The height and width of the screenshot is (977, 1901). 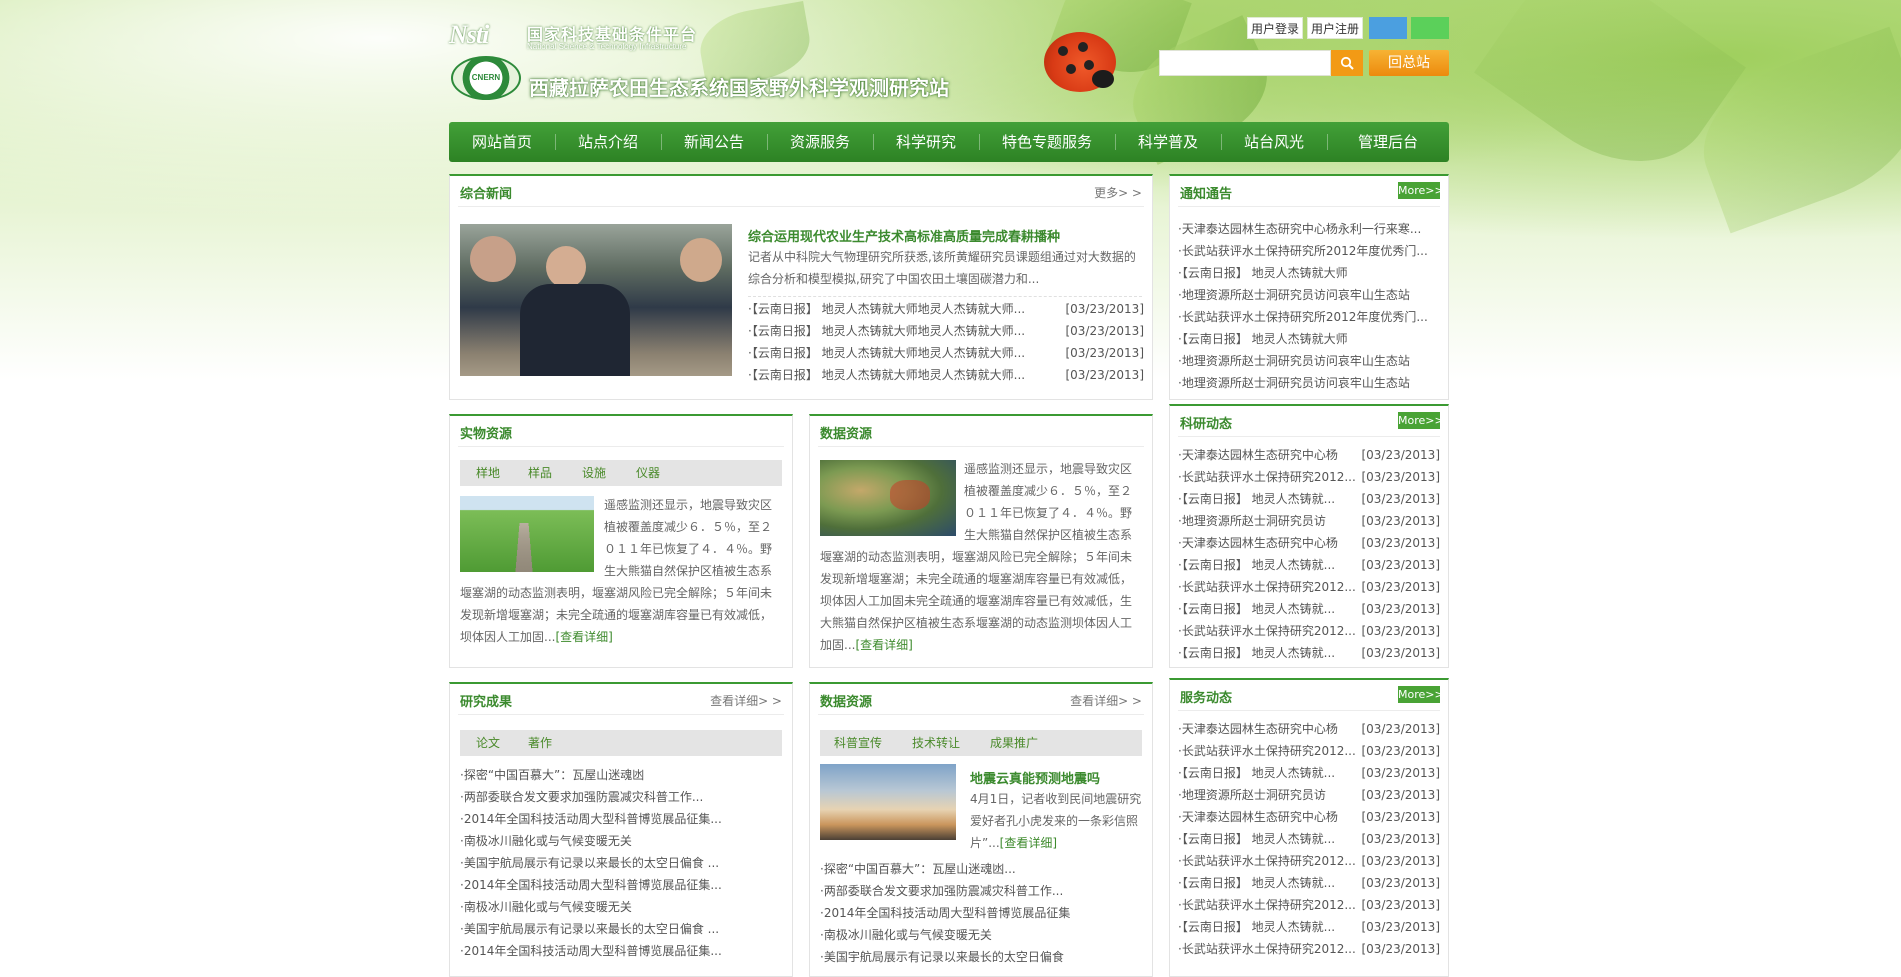 I want to click on tab-book: 著作, so click(x=540, y=743).